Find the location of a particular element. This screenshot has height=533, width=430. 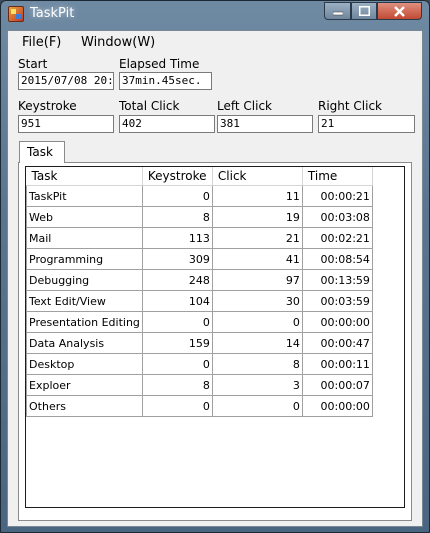

table-row: Presentation Editing 0 0 00:00:00 is located at coordinates (199, 322).